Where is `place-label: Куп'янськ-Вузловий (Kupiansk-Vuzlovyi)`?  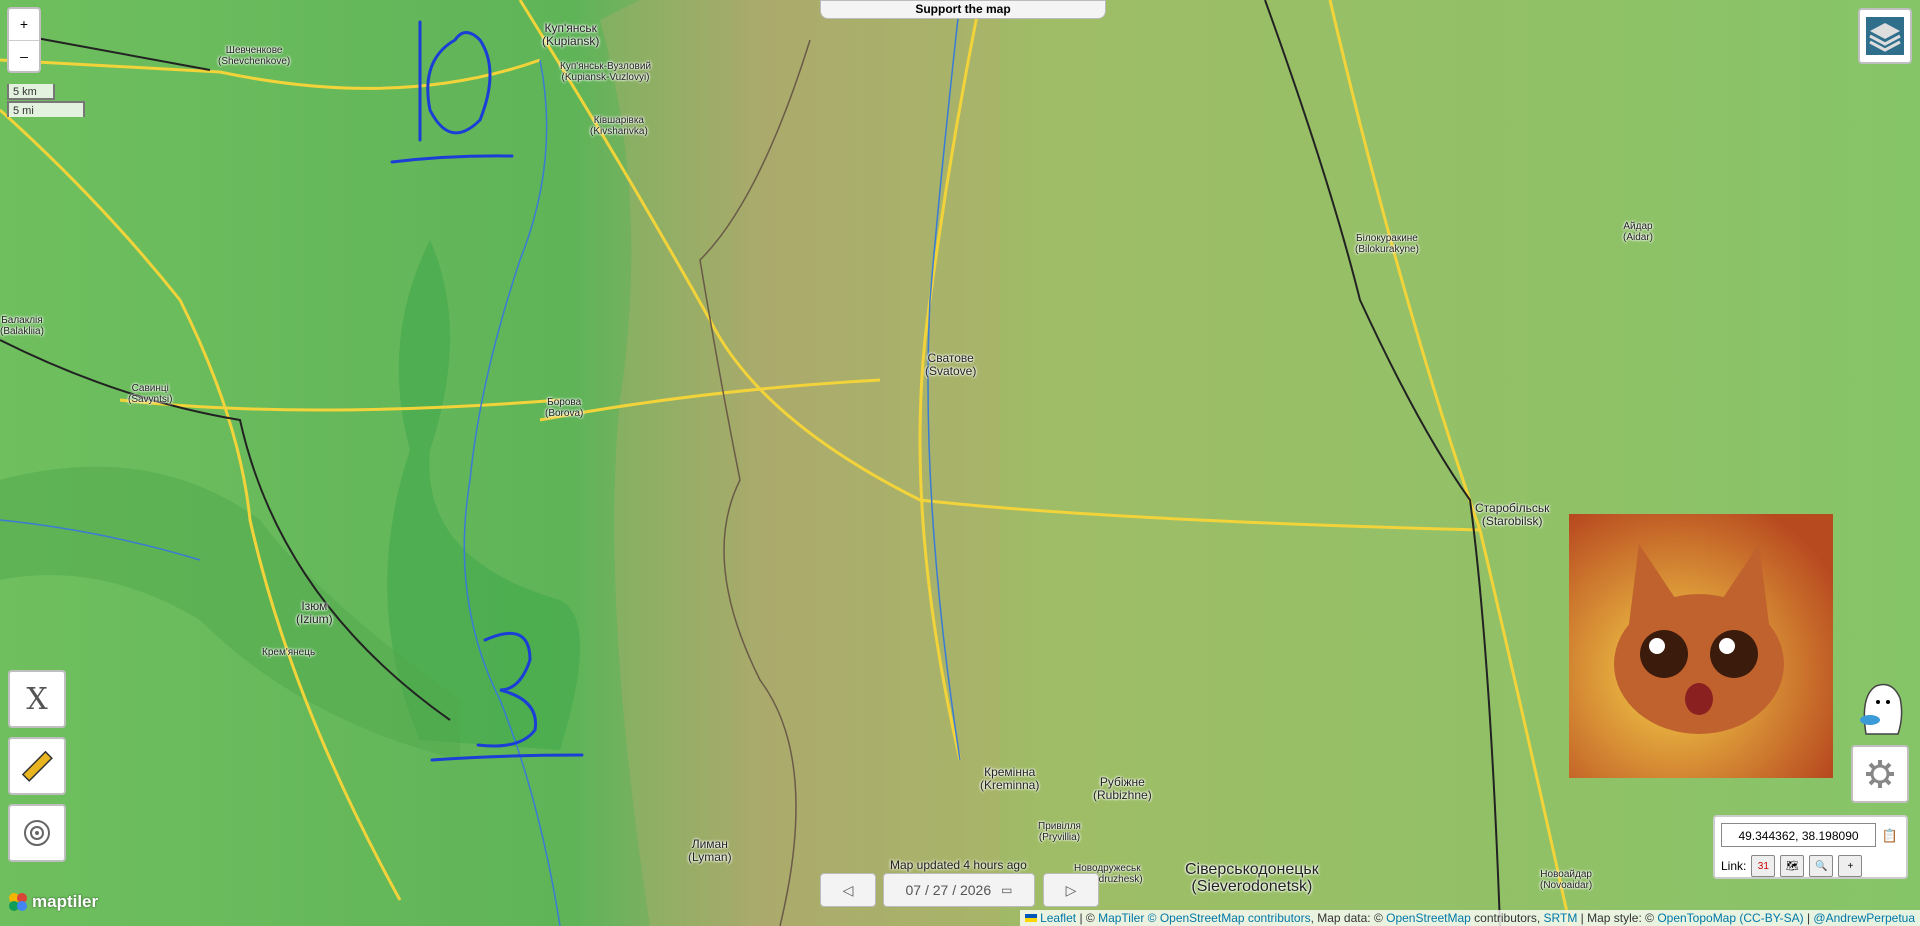 place-label: Куп'янськ-Вузловий (Kupiansk-Vuzlovyi) is located at coordinates (606, 72).